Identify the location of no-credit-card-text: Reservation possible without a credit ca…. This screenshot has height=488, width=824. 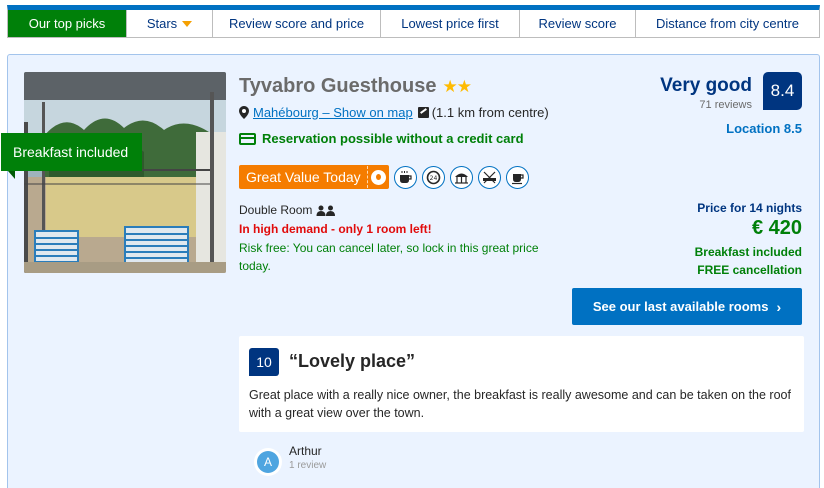
(393, 138).